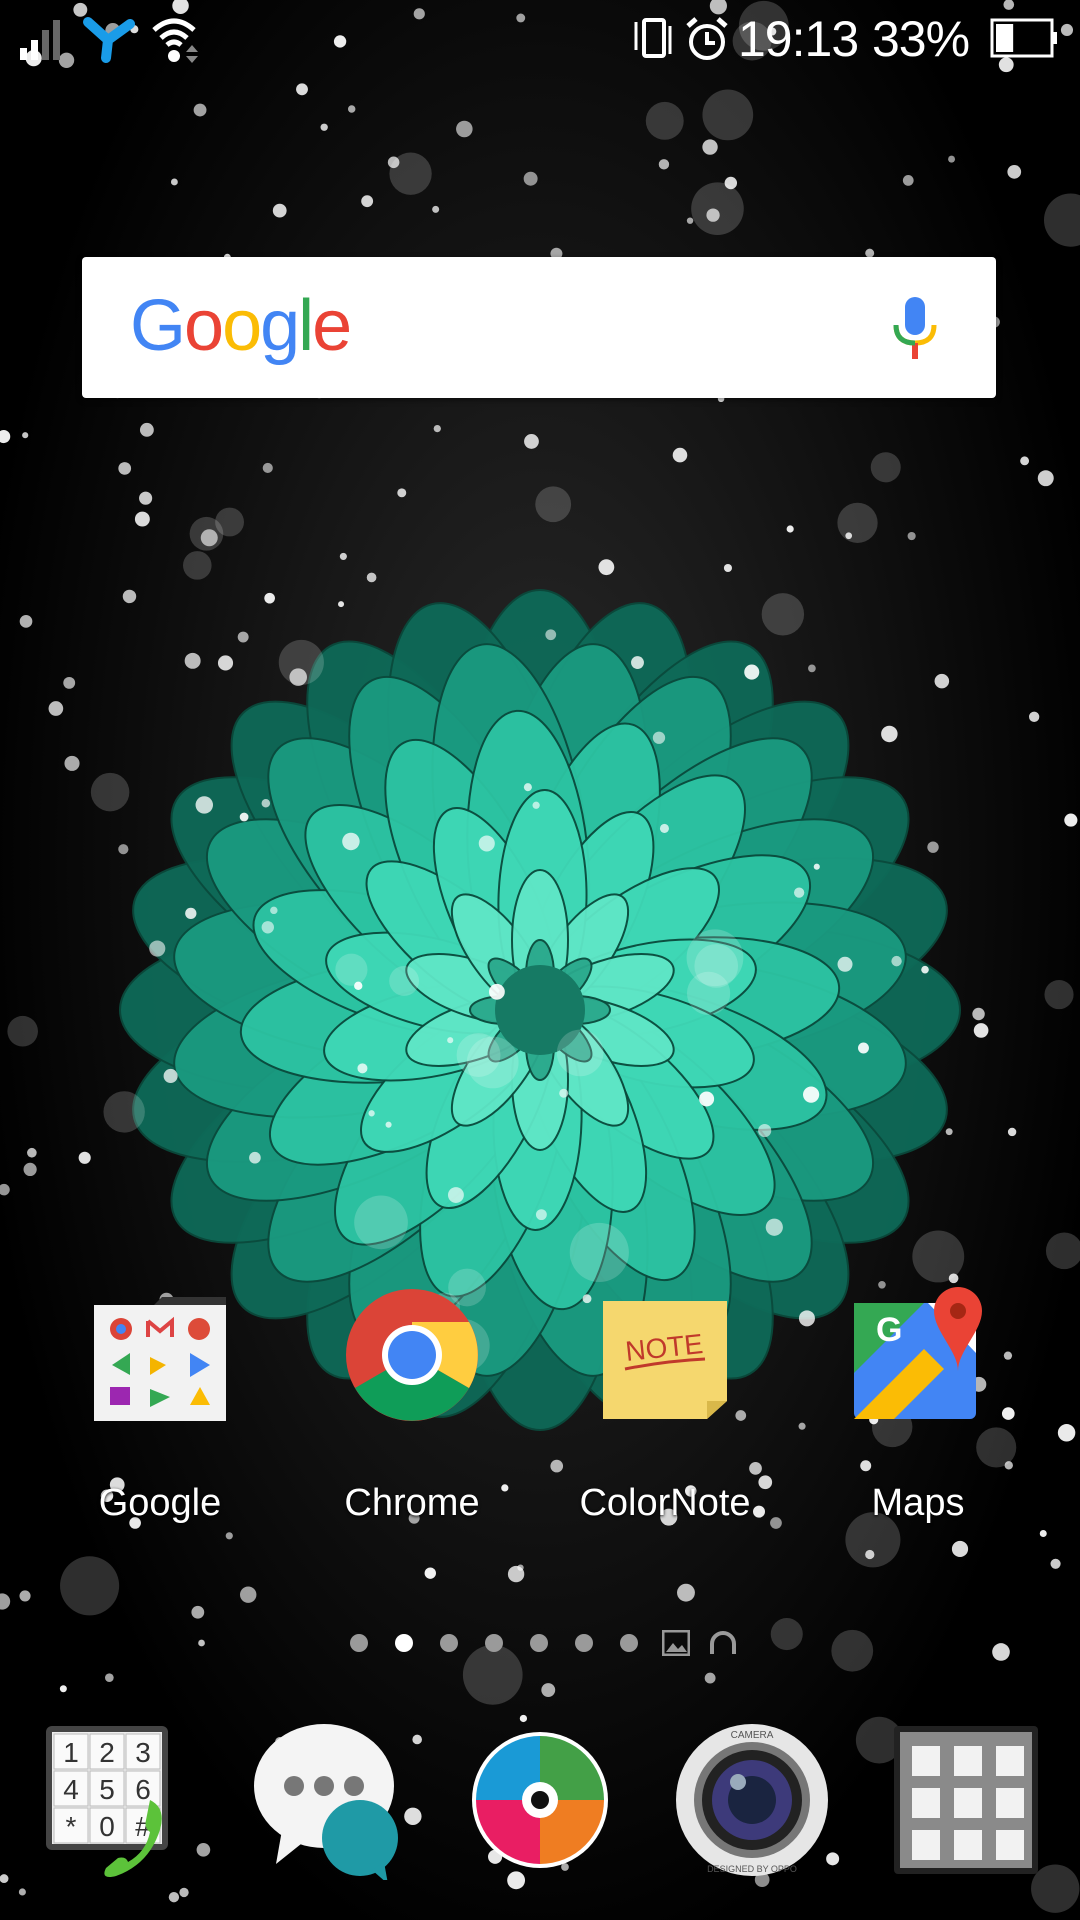 The image size is (1080, 1920). What do you see at coordinates (241, 326) in the screenshot?
I see `google-logo: Google` at bounding box center [241, 326].